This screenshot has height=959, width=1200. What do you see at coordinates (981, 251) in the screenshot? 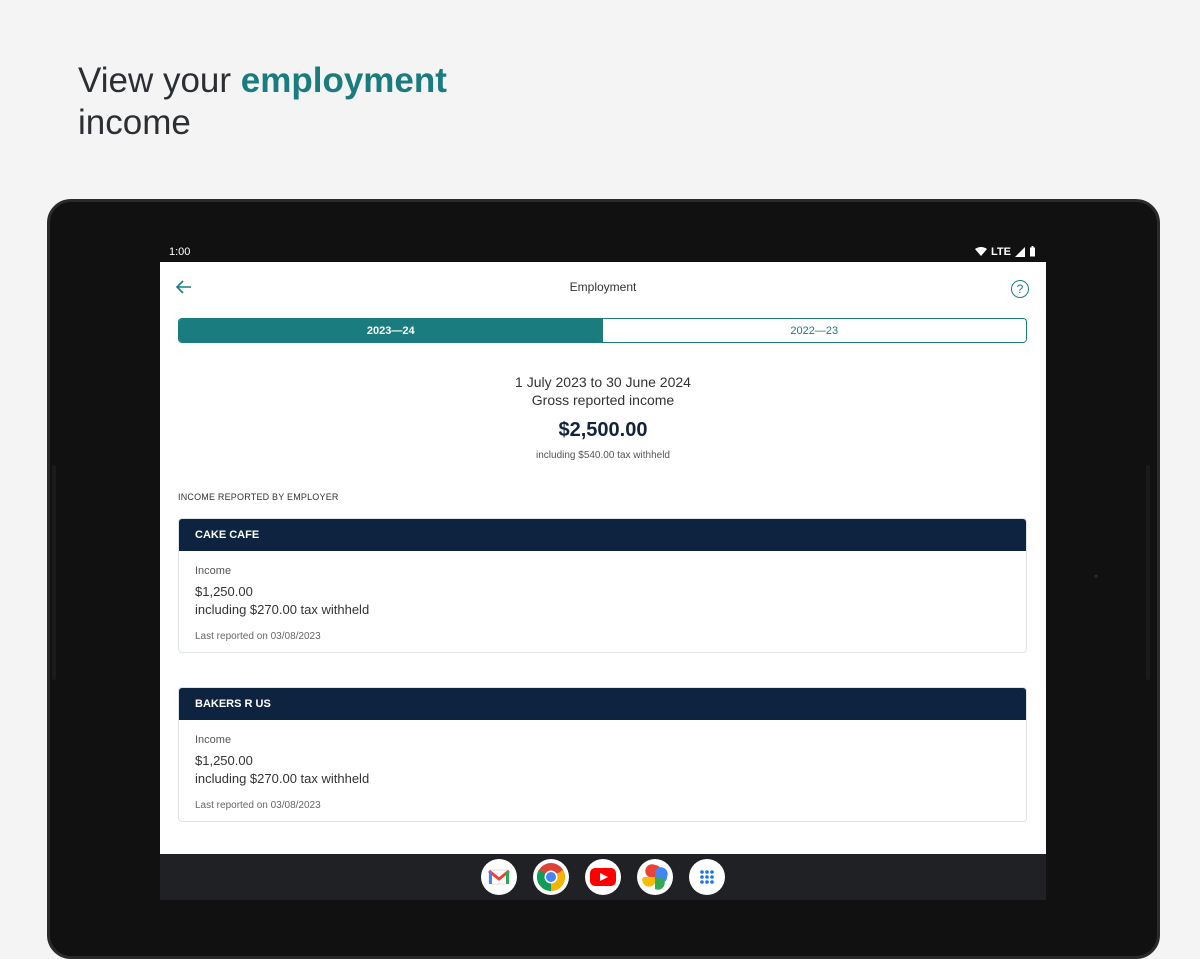
I see `wifi-icon` at bounding box center [981, 251].